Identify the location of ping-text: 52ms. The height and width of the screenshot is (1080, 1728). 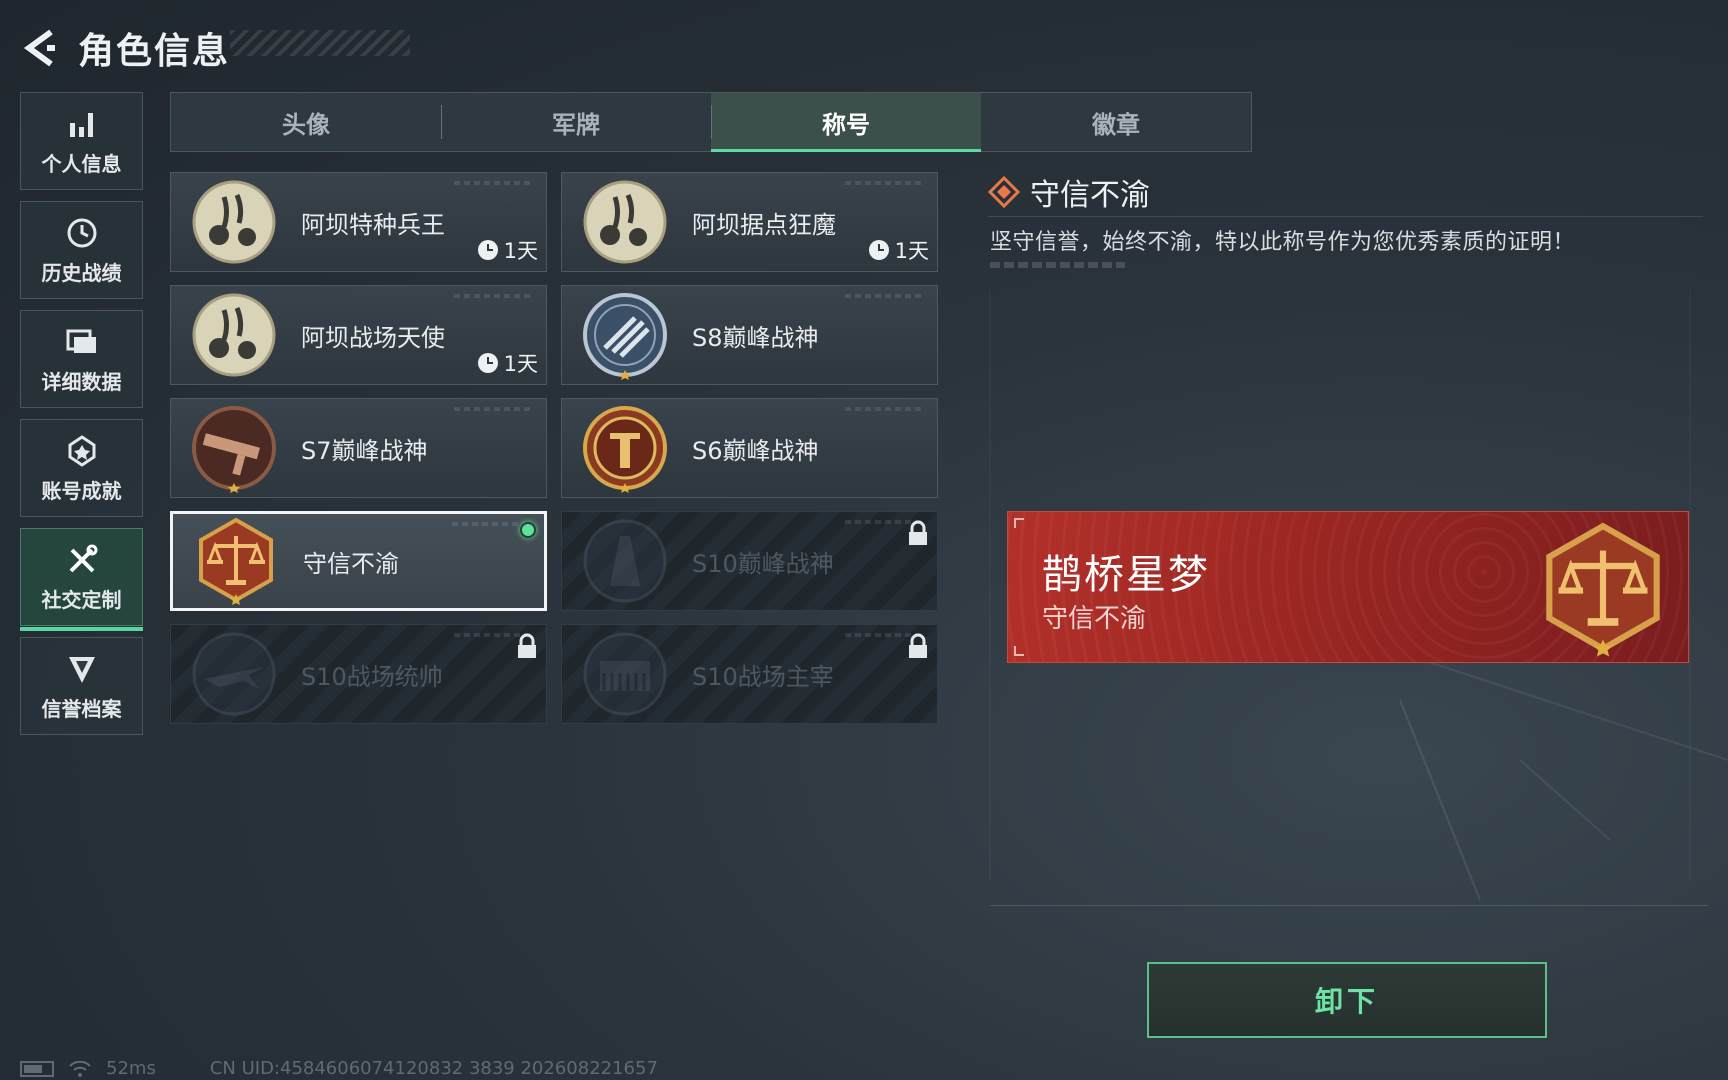
(131, 1068).